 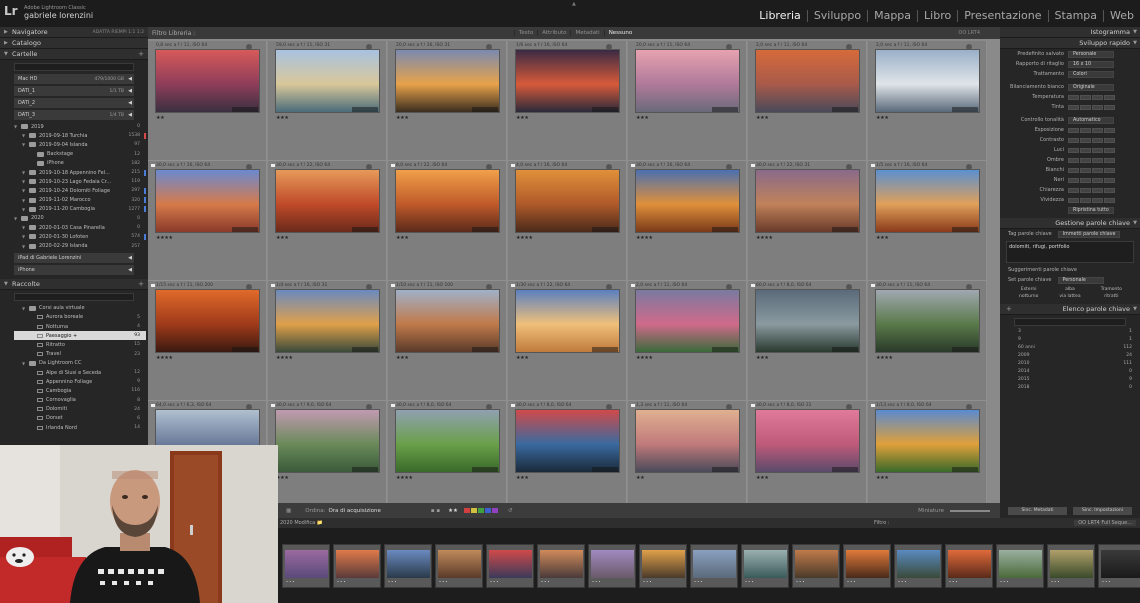 I want to click on keyword-list-item: 2009 24, so click(x=1070, y=357).